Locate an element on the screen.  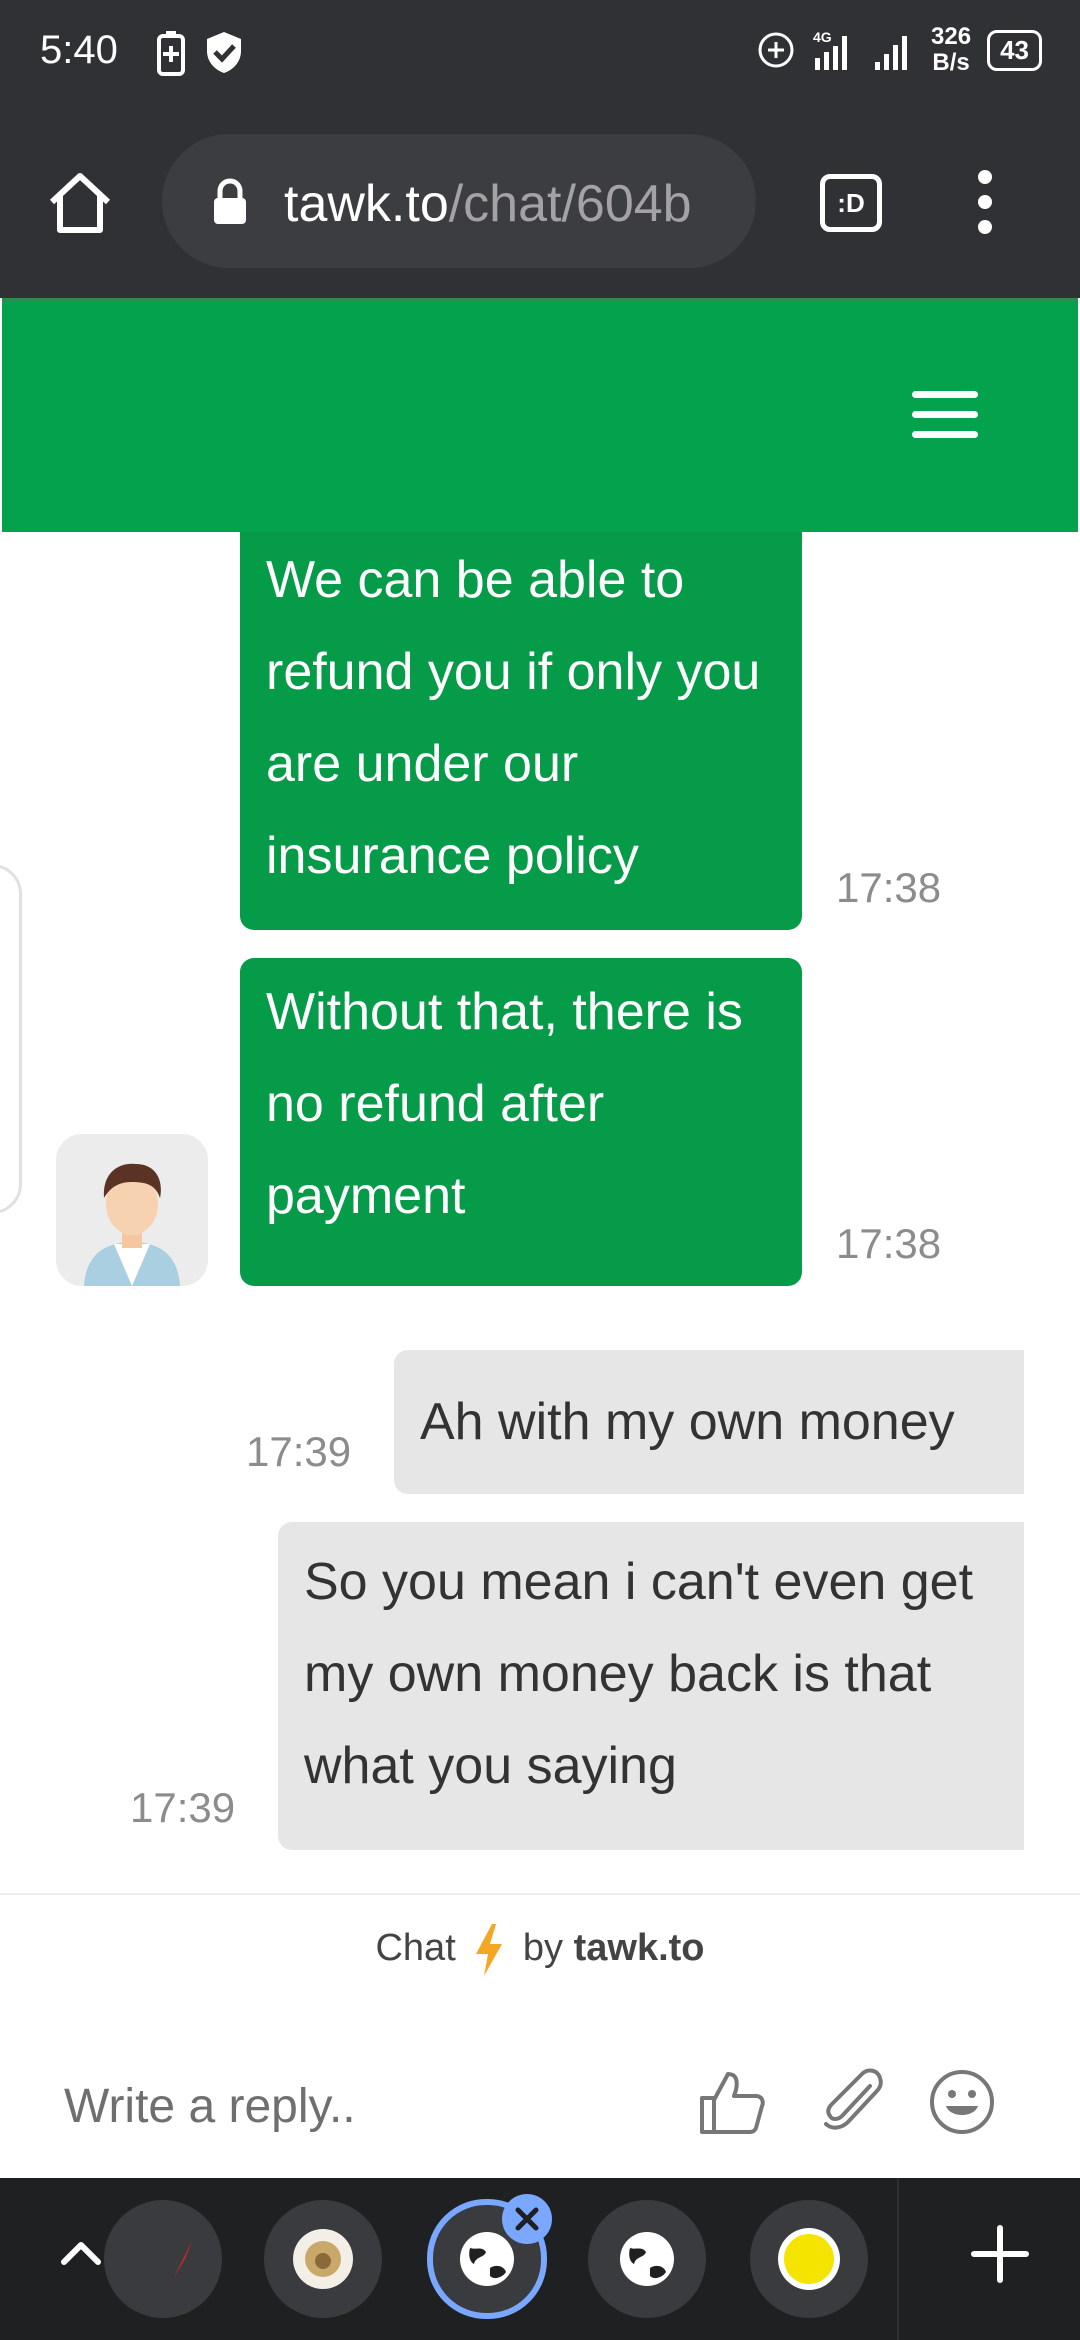
reply-input is located at coordinates (364, 2106).